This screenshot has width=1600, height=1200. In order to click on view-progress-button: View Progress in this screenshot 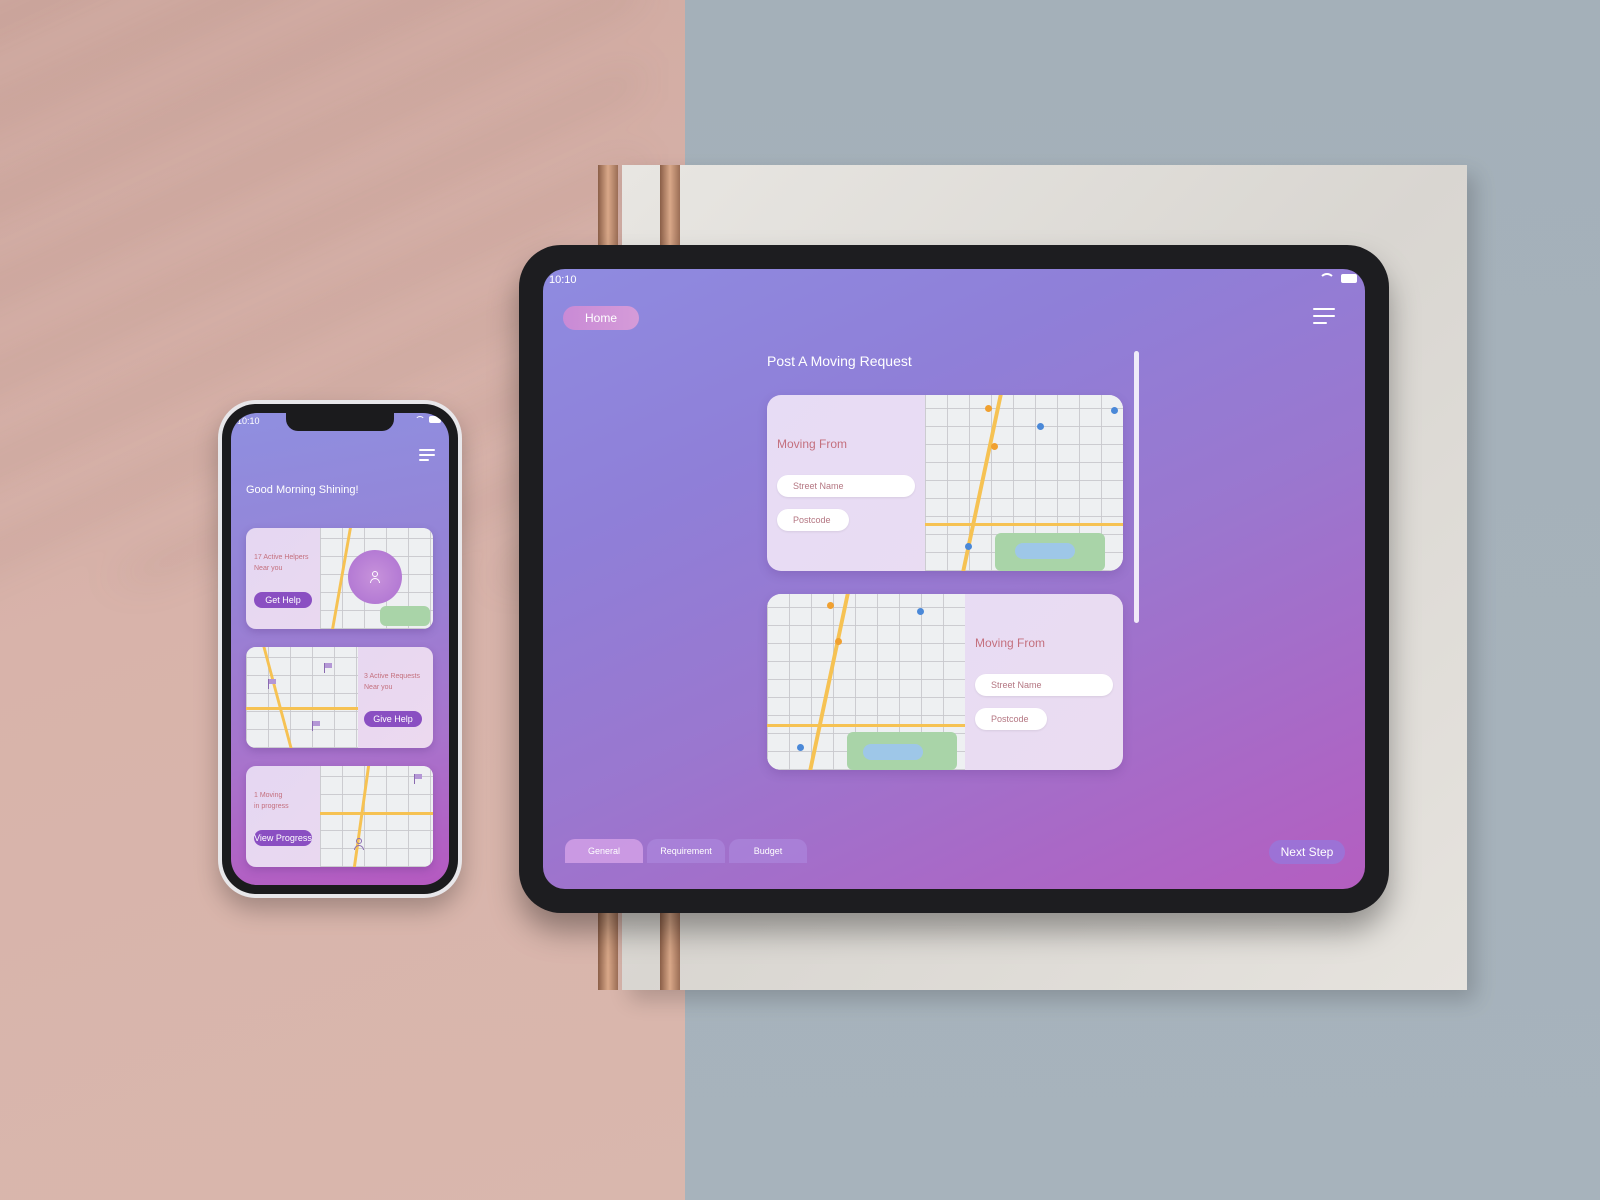, I will do `click(283, 838)`.